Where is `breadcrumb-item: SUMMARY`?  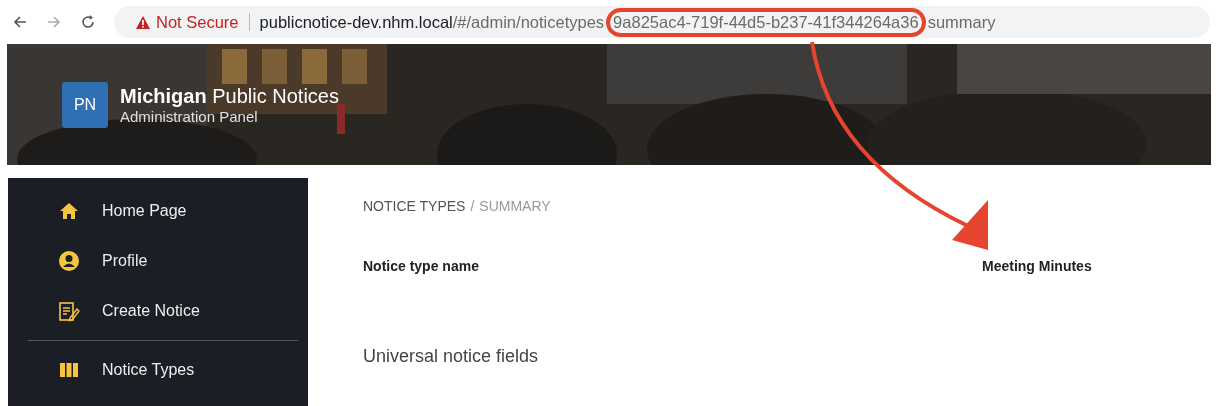 breadcrumb-item: SUMMARY is located at coordinates (515, 206).